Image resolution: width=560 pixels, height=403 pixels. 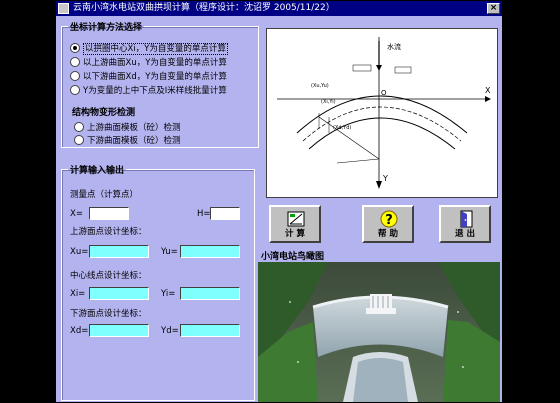 What do you see at coordinates (204, 214) in the screenshot?
I see `h-label: H=` at bounding box center [204, 214].